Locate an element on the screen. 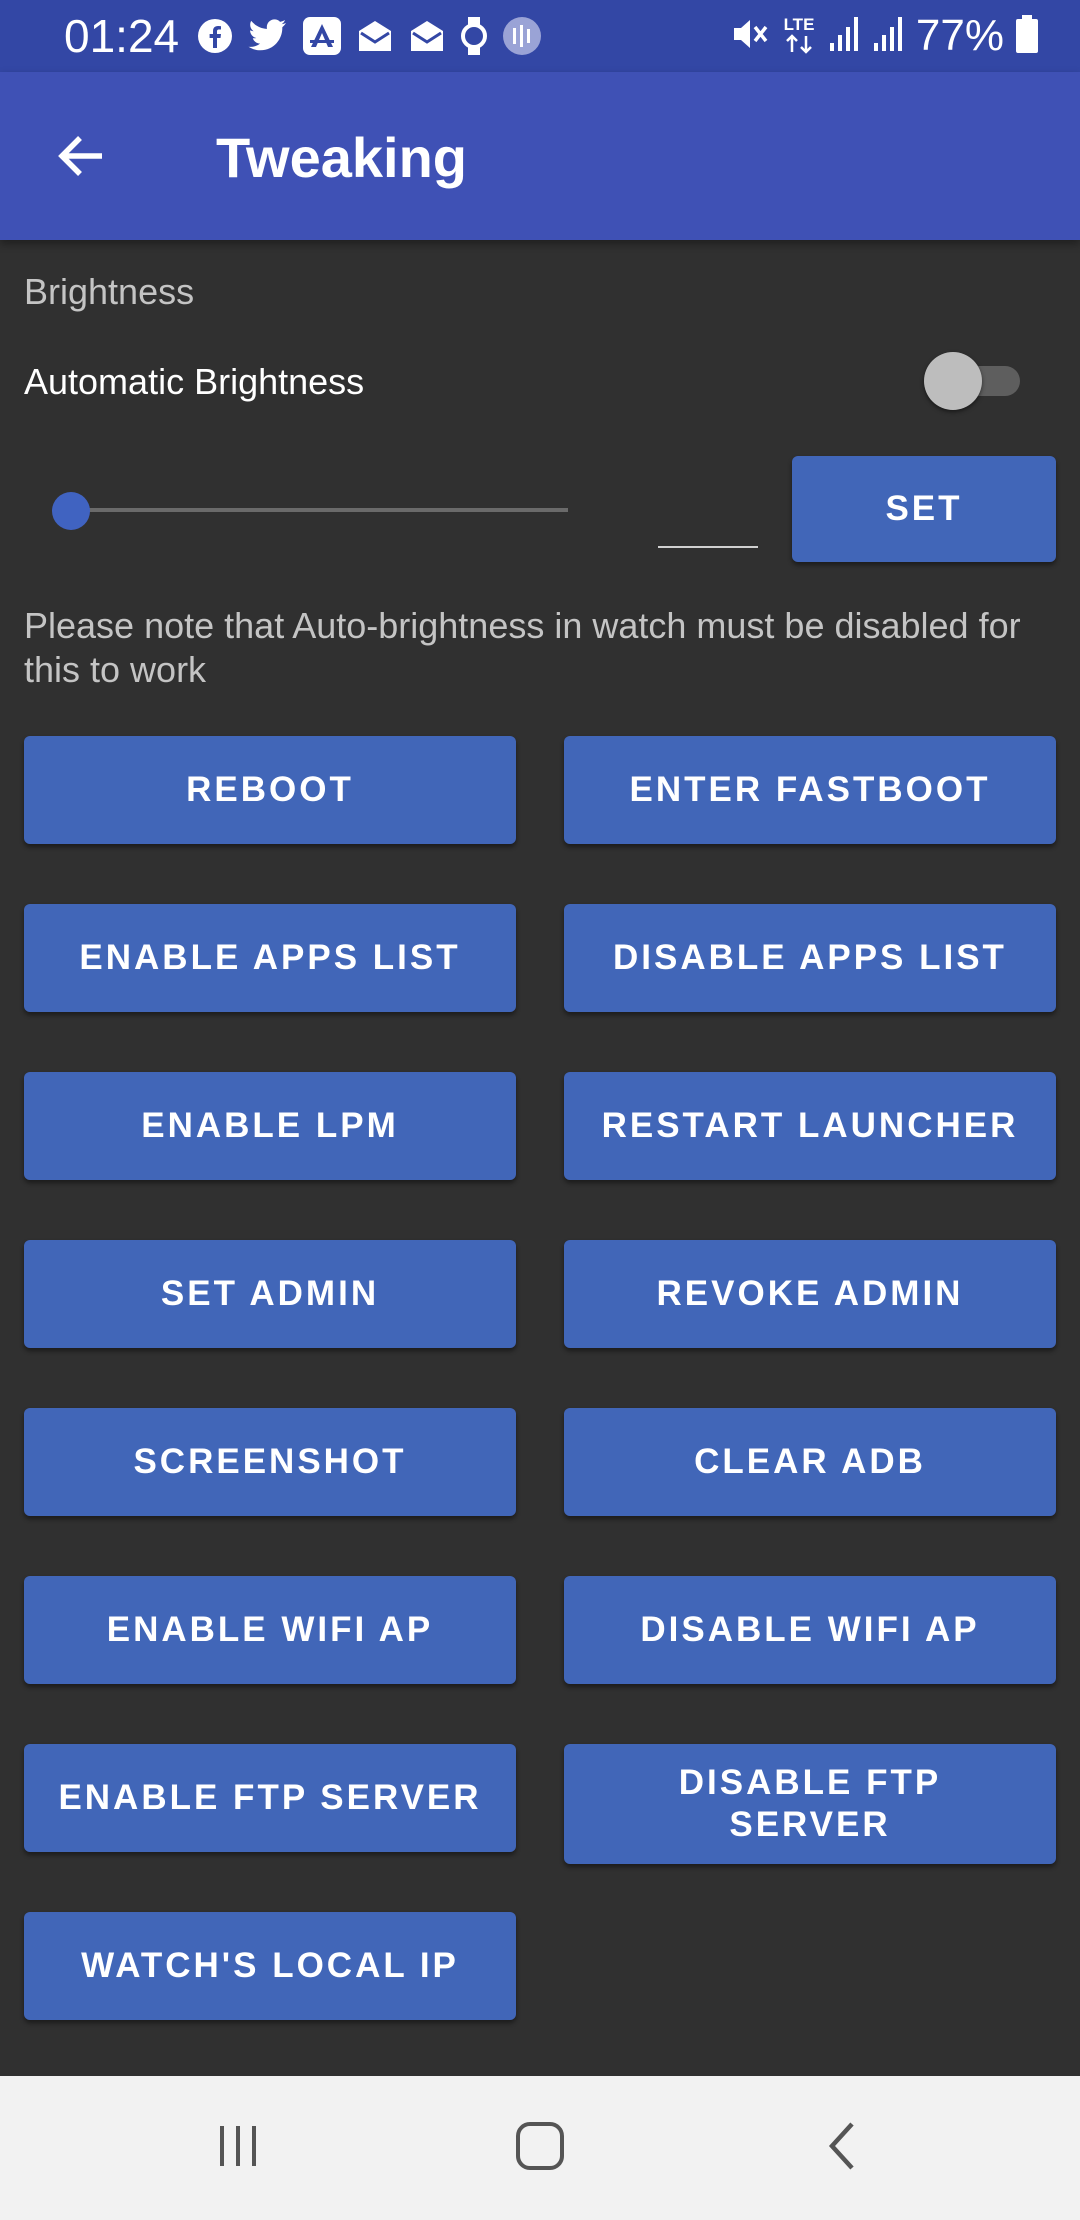 Image resolution: width=1080 pixels, height=2220 pixels. reboot-button: REBOOT is located at coordinates (270, 790).